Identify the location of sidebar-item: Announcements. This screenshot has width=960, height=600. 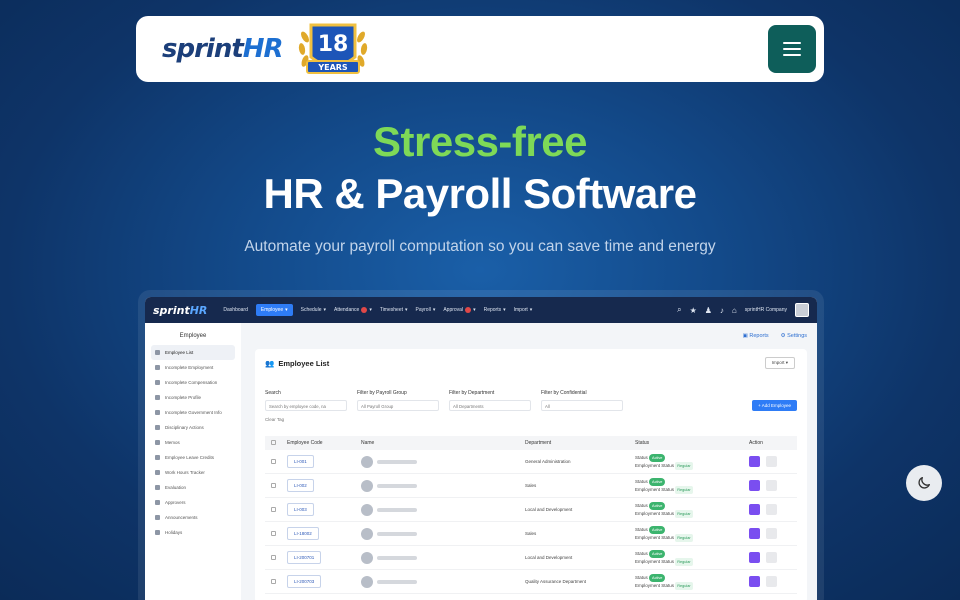
(193, 517).